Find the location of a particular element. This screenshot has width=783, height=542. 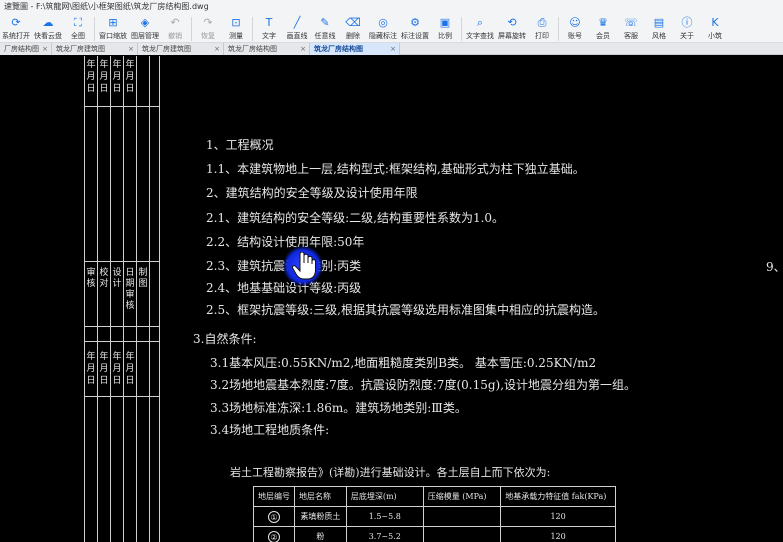

toolbar-button-account: ☺ 账号 is located at coordinates (575, 28).